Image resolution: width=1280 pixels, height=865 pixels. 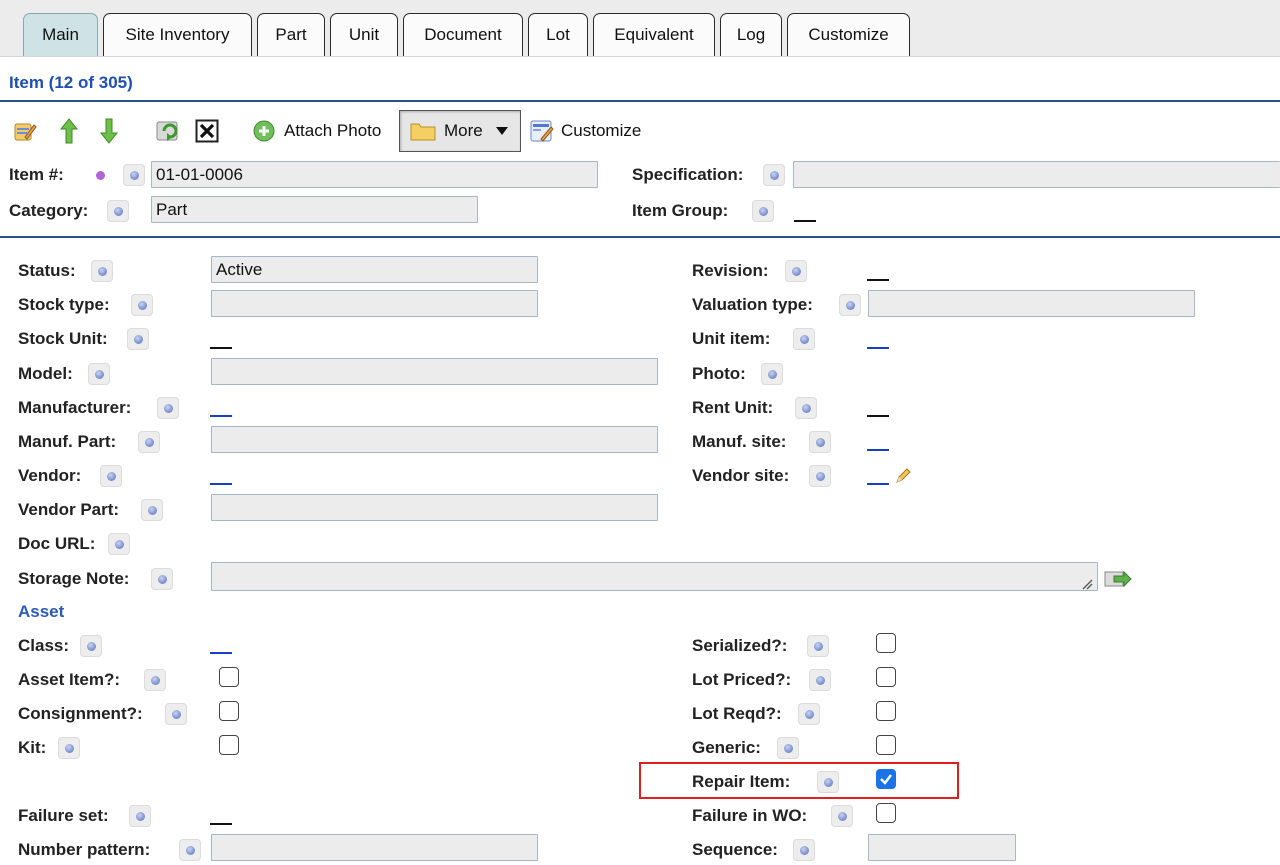 I want to click on go-arrow-icon, so click(x=1118, y=579).